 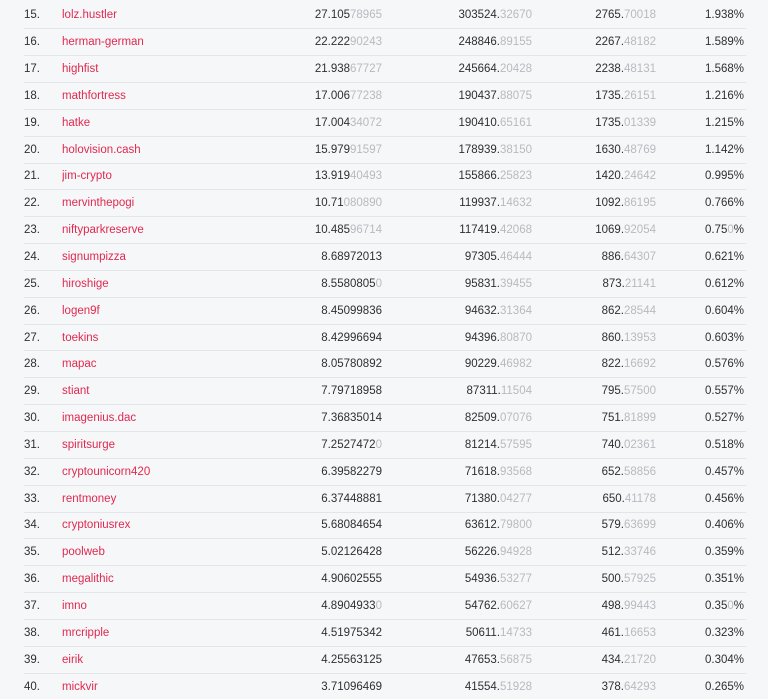 What do you see at coordinates (640, 69) in the screenshot?
I see `dim-digits: 48131` at bounding box center [640, 69].